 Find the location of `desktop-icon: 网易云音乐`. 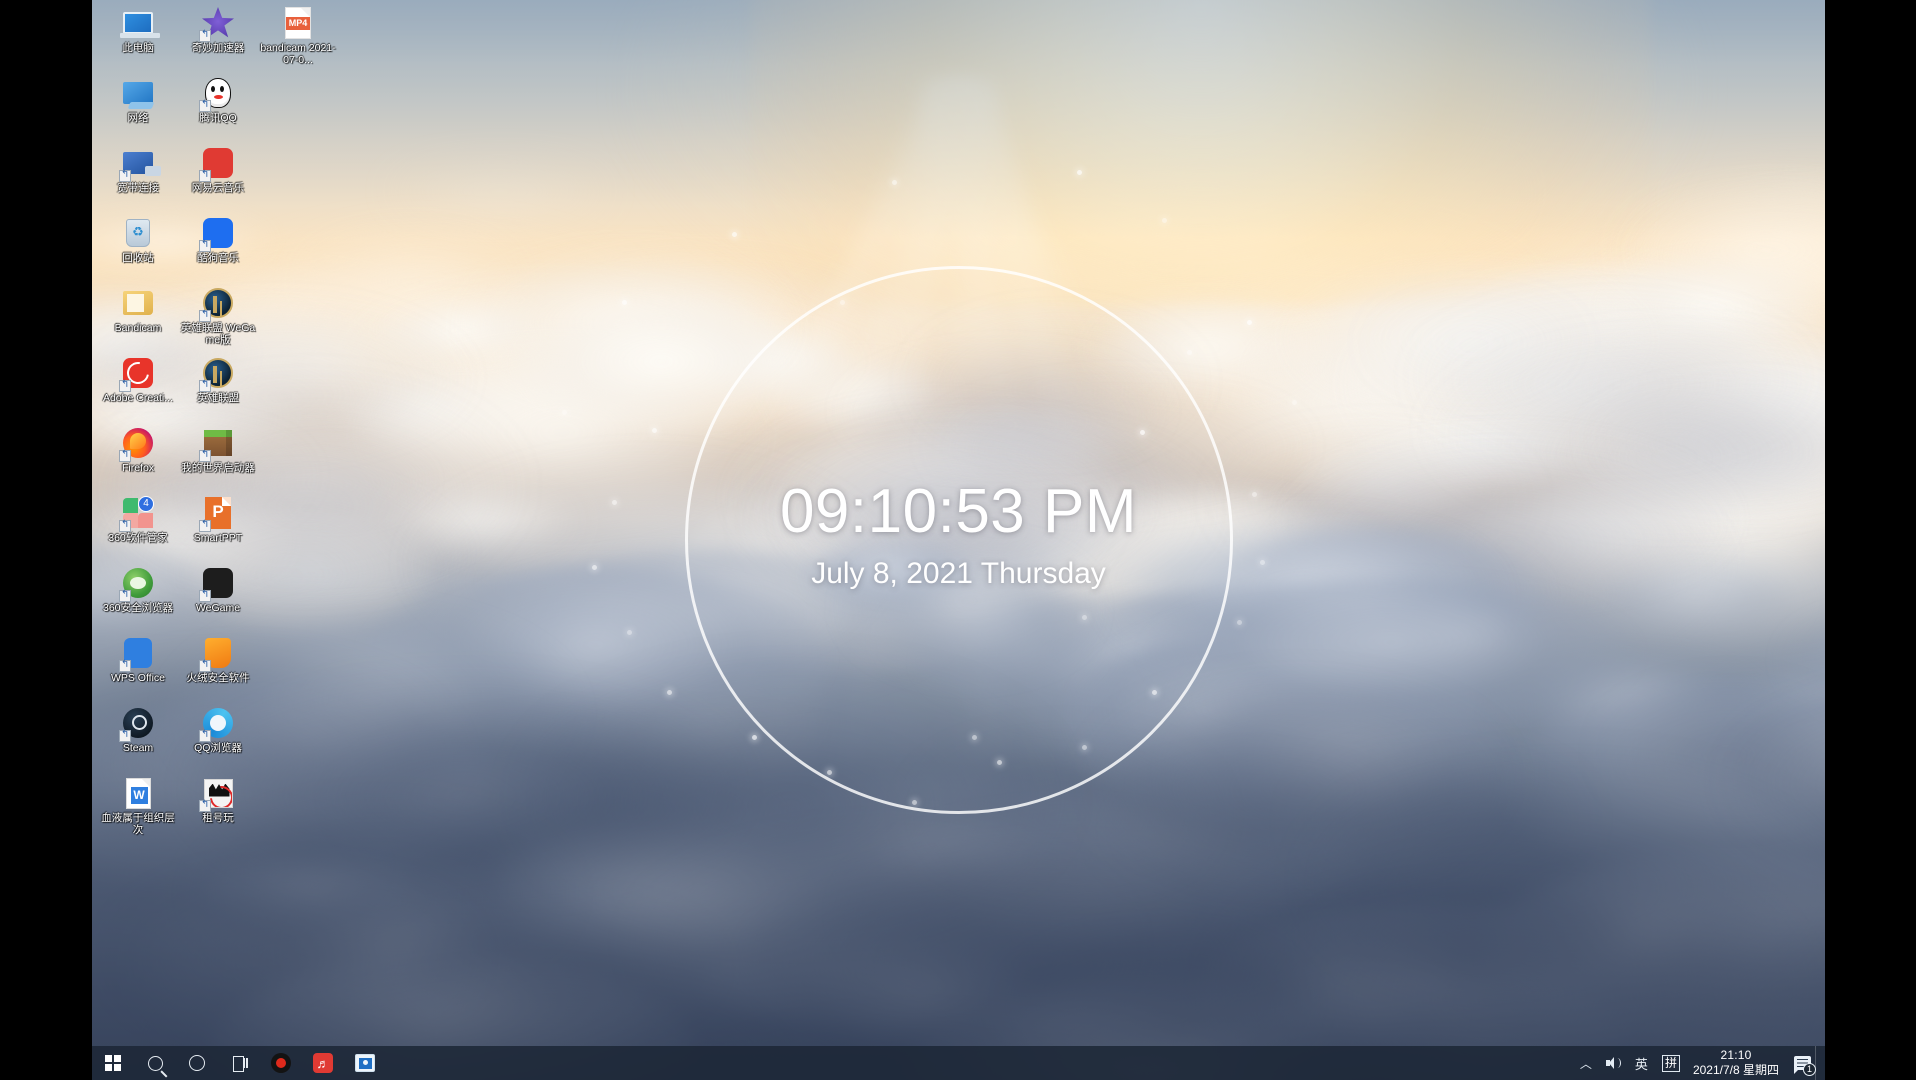

desktop-icon: 网易云音乐 is located at coordinates (218, 177).